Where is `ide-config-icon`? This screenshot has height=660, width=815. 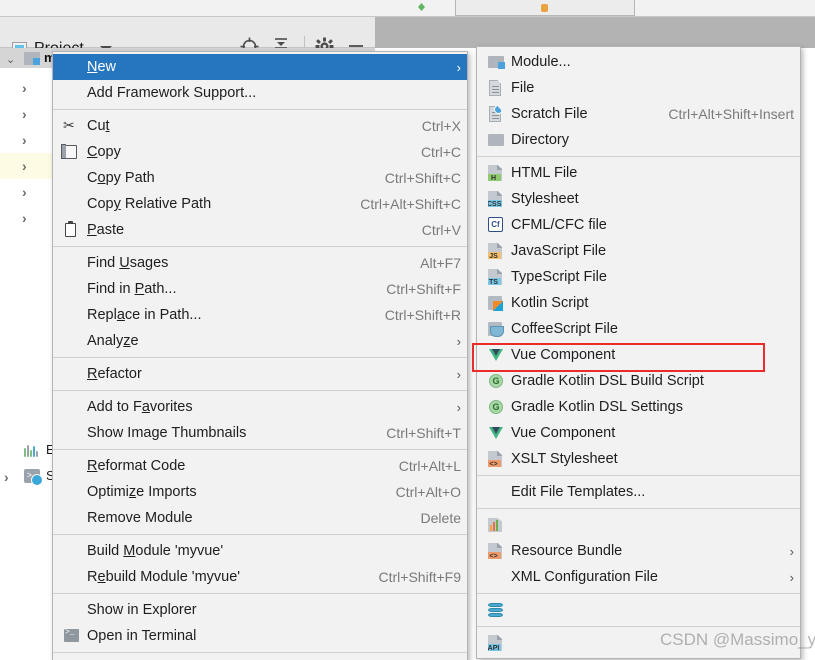
ide-config-icon is located at coordinates (544, 8).